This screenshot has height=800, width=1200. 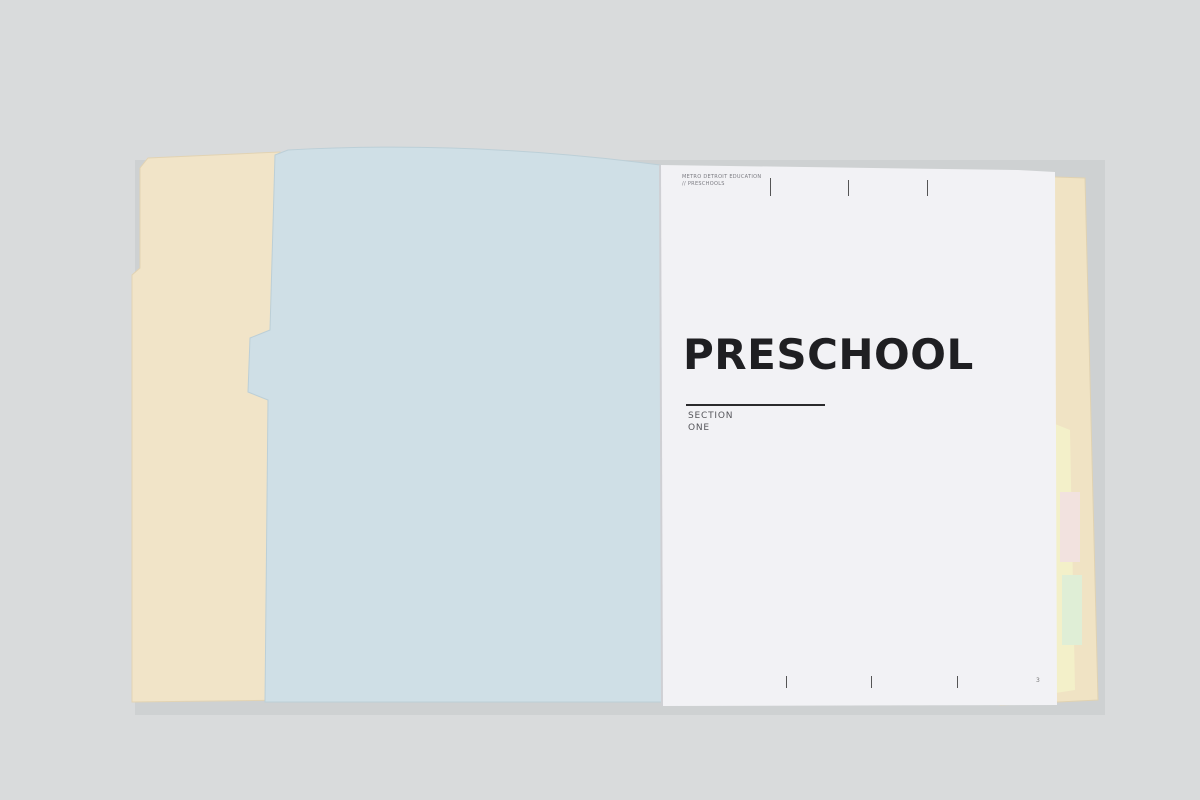 What do you see at coordinates (703, 184) in the screenshot?
I see `header-section: // PRESCHOOLS` at bounding box center [703, 184].